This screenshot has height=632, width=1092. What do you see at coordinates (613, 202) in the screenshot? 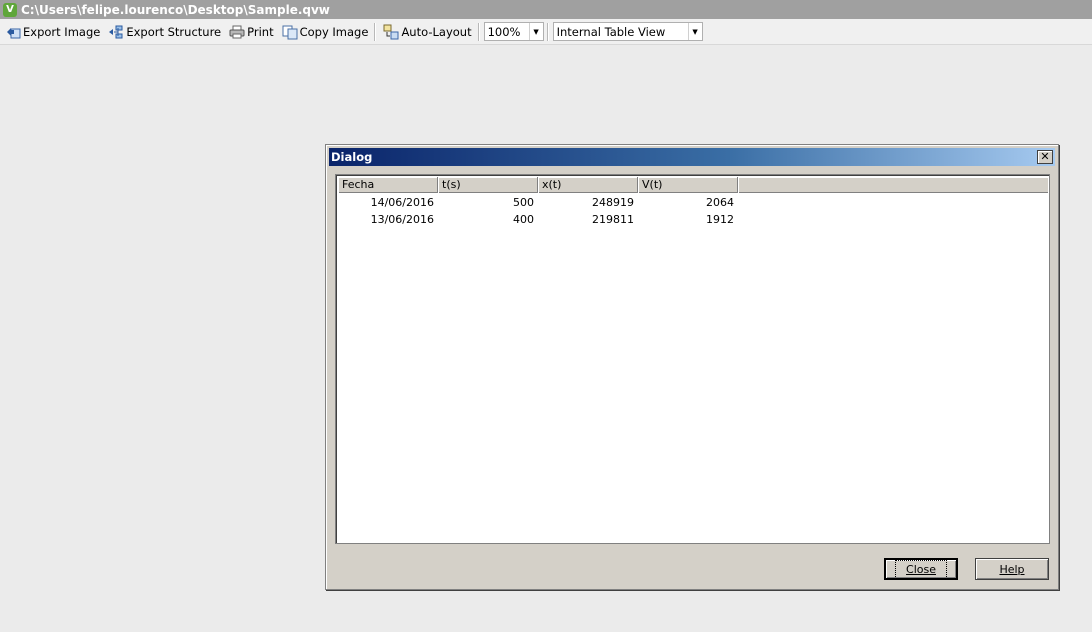
I see `table-cell: 248919` at bounding box center [613, 202].